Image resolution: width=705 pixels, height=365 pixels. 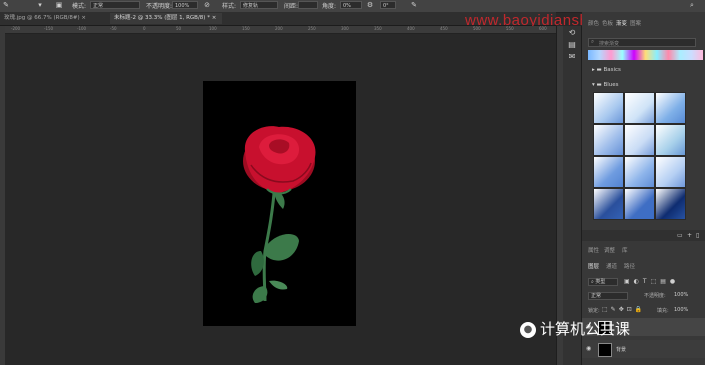 What do you see at coordinates (572, 33) in the screenshot?
I see `history-icon: ⟲` at bounding box center [572, 33].